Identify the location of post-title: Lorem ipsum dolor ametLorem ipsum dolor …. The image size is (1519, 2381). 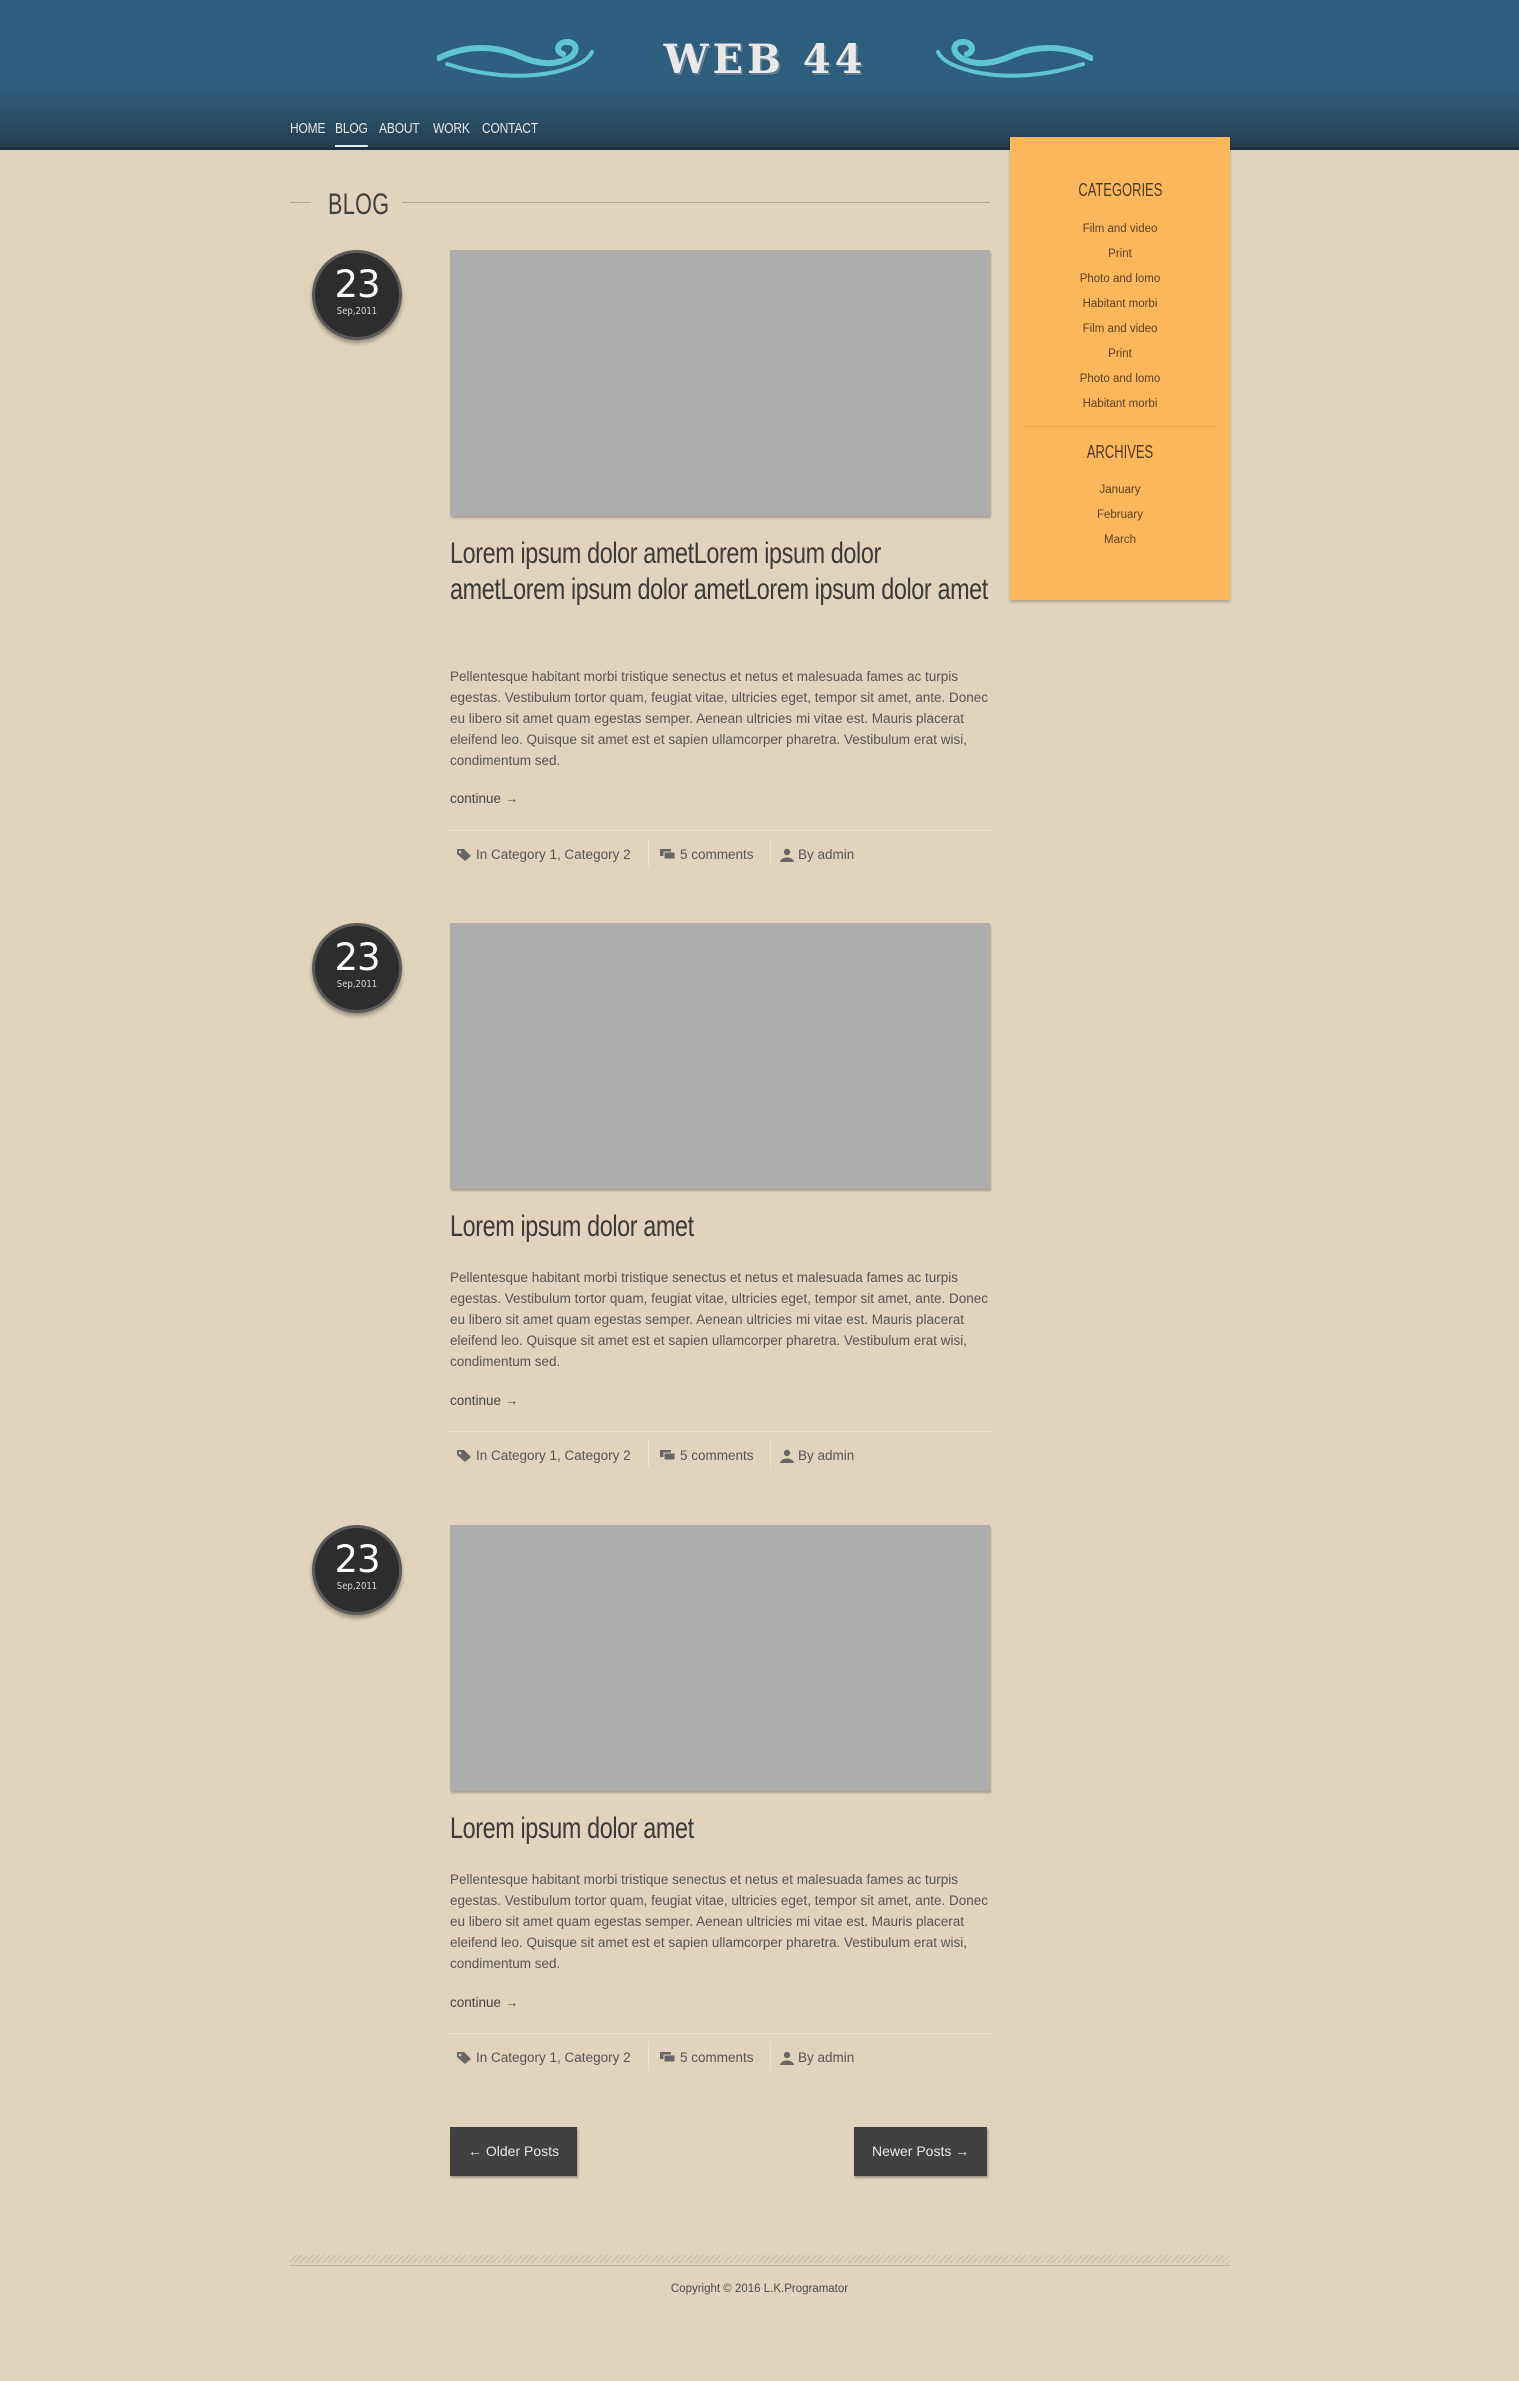
(720, 572).